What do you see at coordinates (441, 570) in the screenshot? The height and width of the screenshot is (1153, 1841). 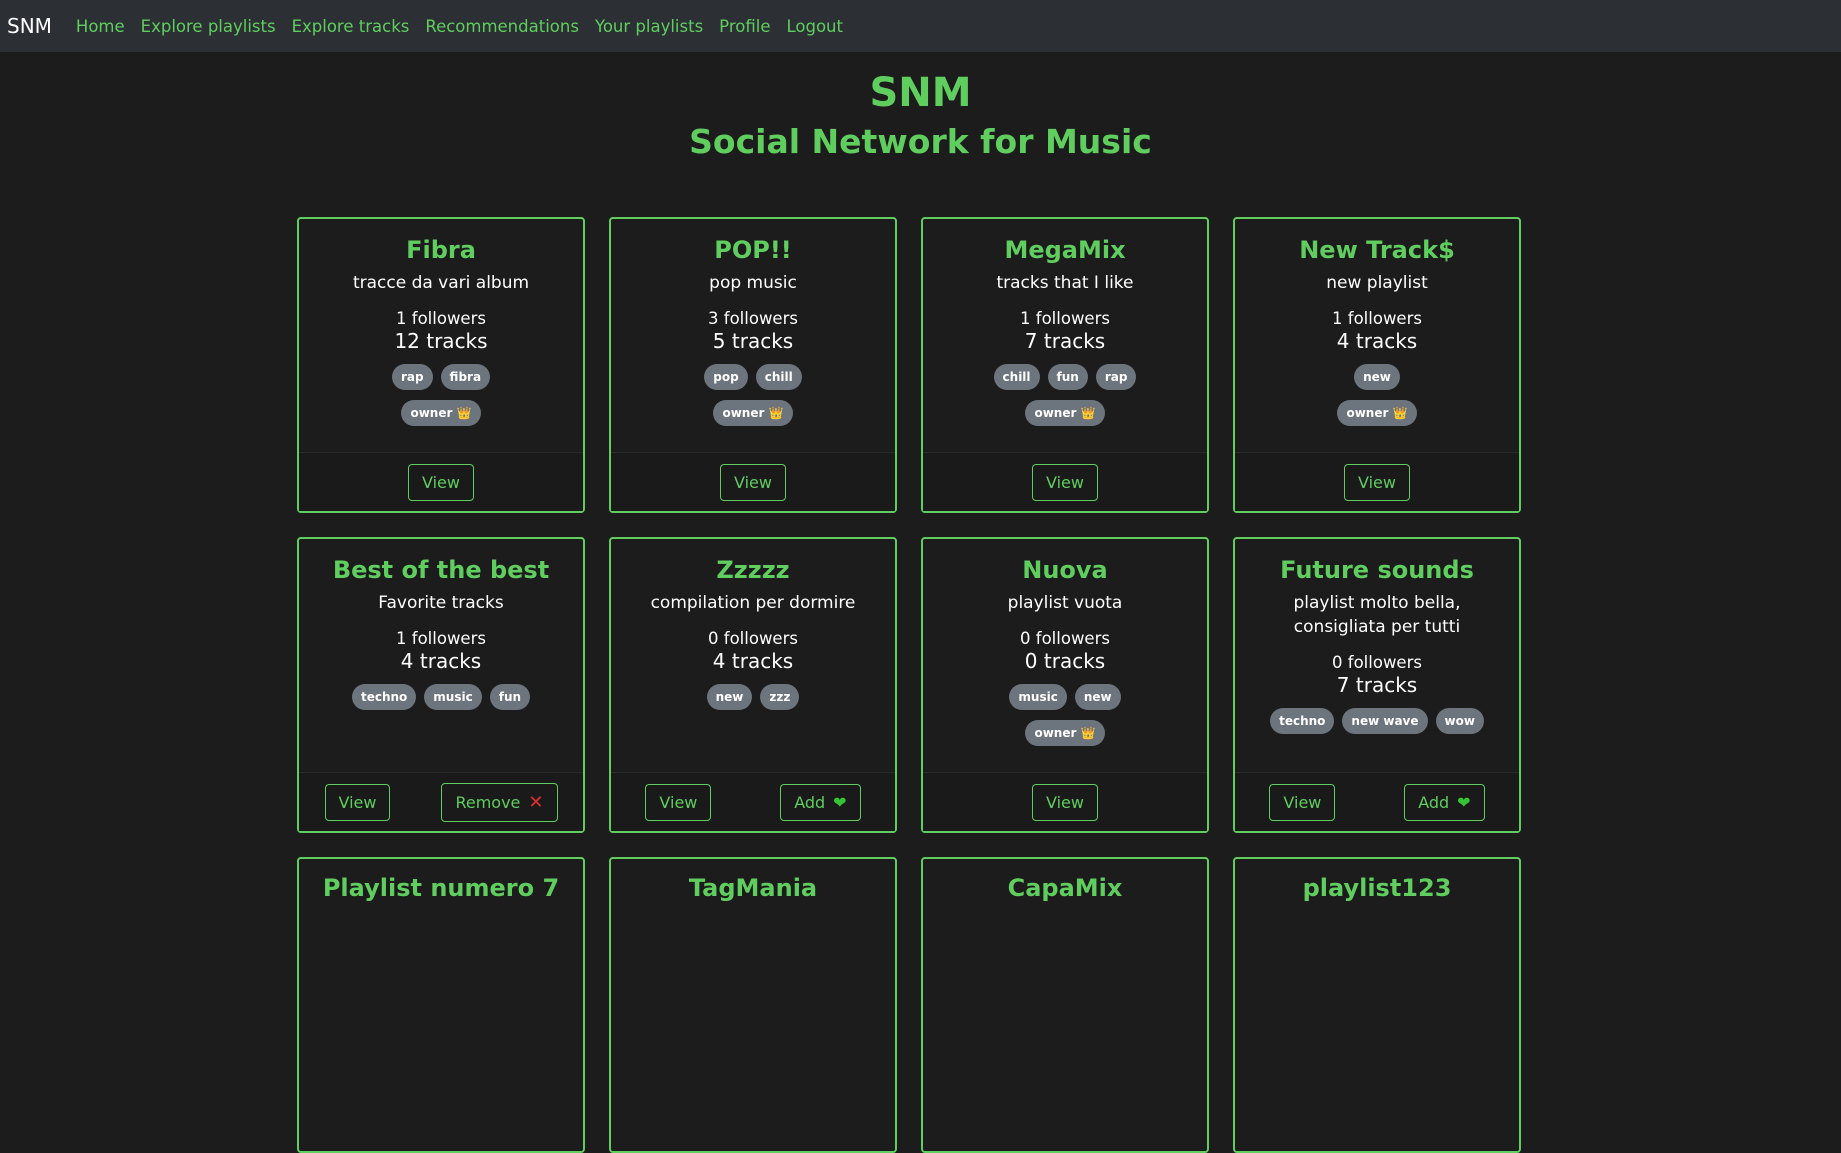 I see `playlist-title: Best of the best` at bounding box center [441, 570].